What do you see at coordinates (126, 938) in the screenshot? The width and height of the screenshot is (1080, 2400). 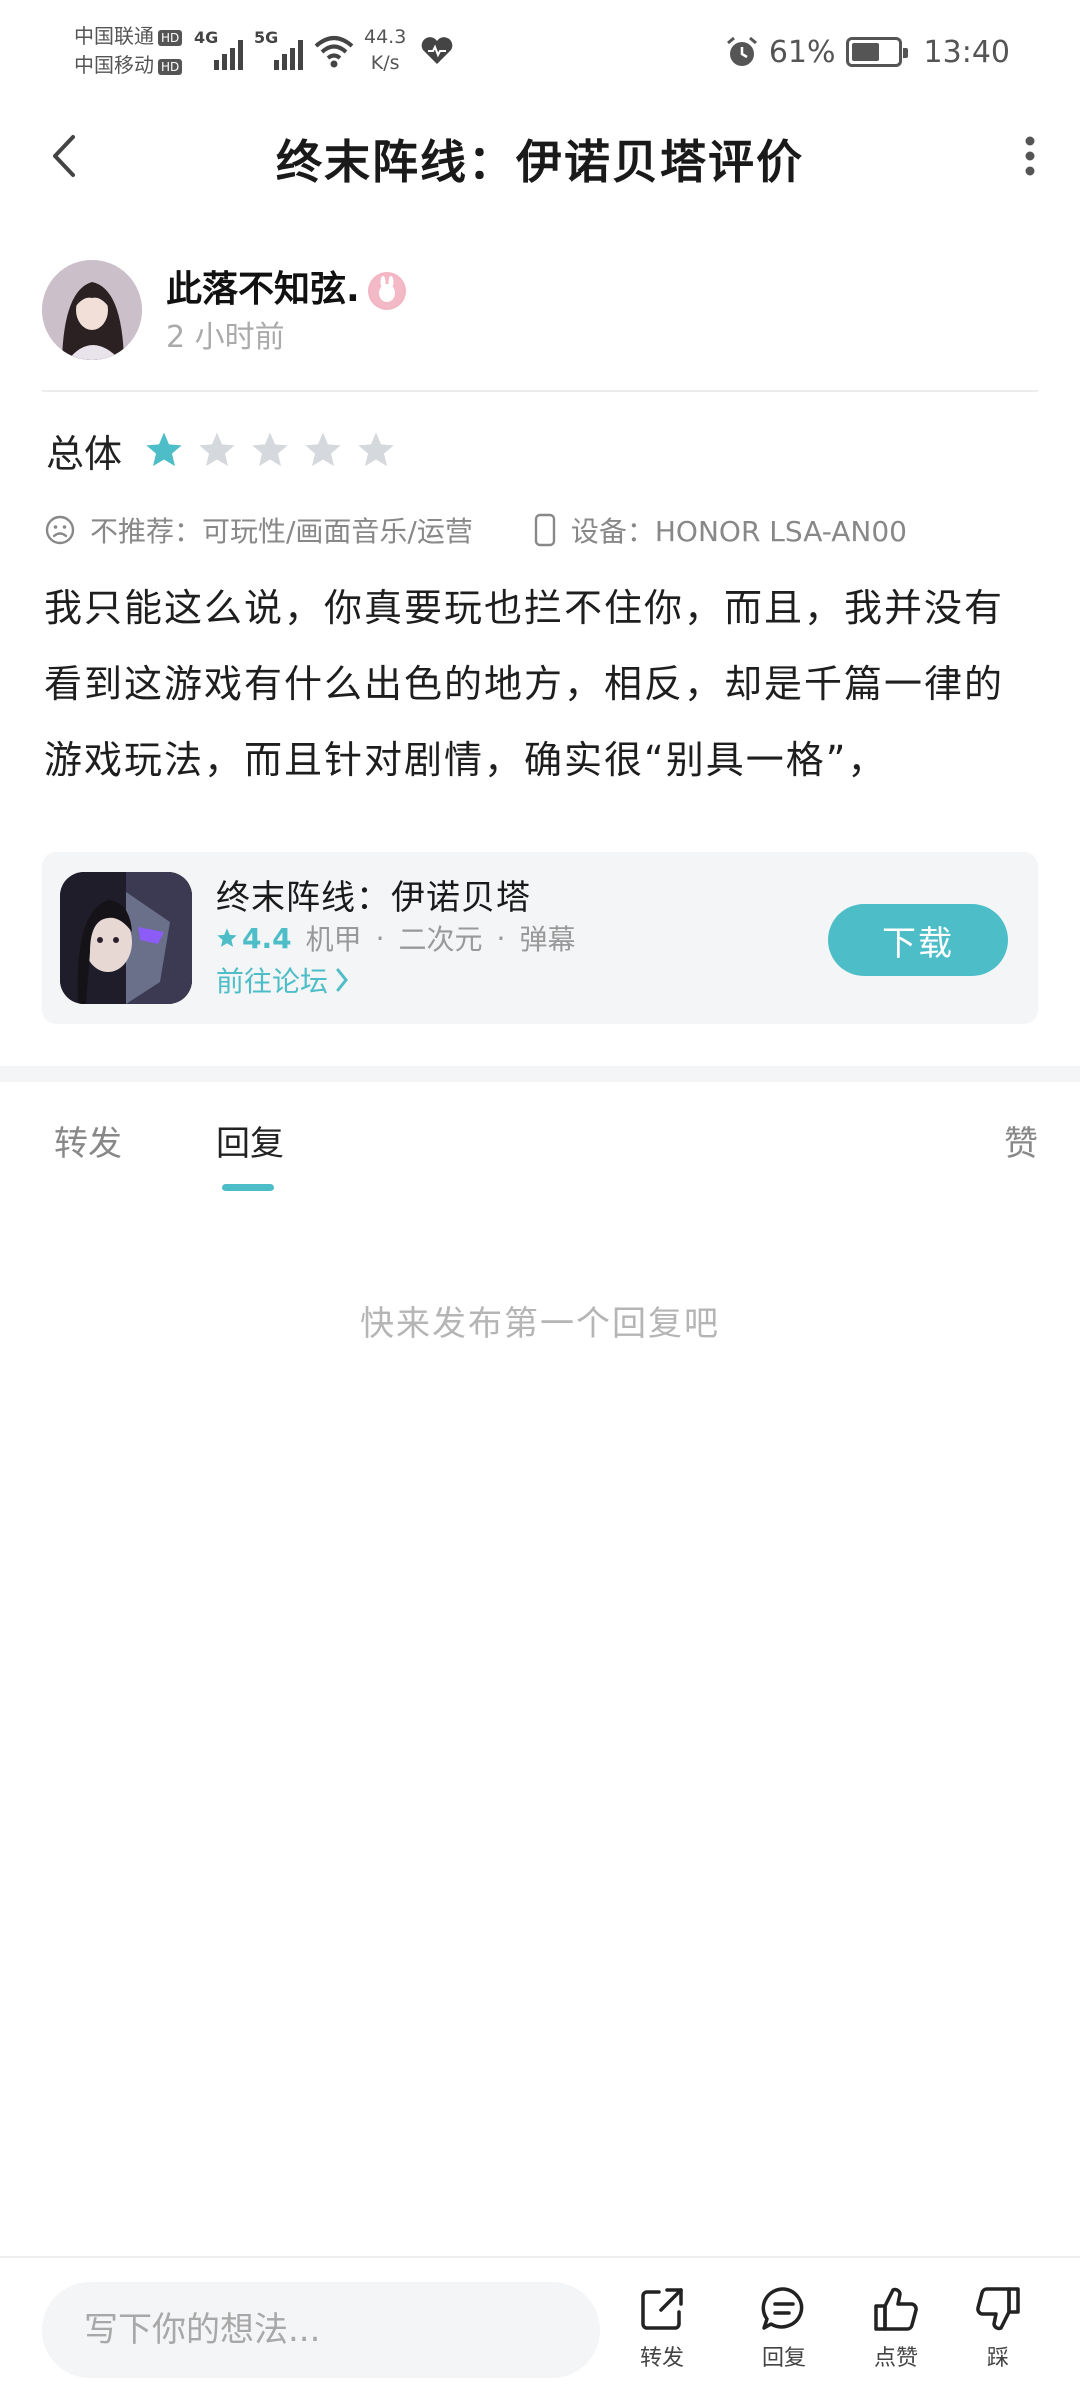 I see `game-icon` at bounding box center [126, 938].